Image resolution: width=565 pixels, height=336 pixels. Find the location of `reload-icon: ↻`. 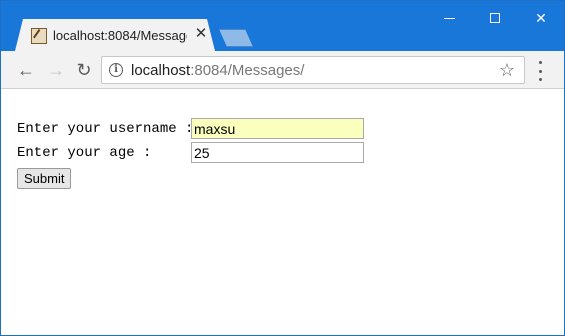

reload-icon: ↻ is located at coordinates (84, 69).